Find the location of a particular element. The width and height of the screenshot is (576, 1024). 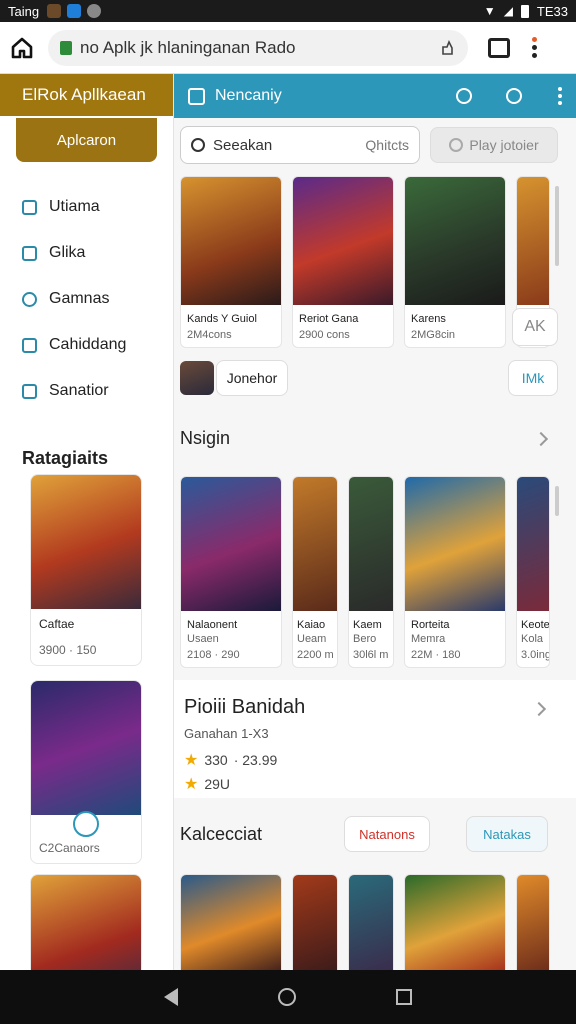

status-bar: Taing ▼ ◢ TE33 is located at coordinates (288, 11).